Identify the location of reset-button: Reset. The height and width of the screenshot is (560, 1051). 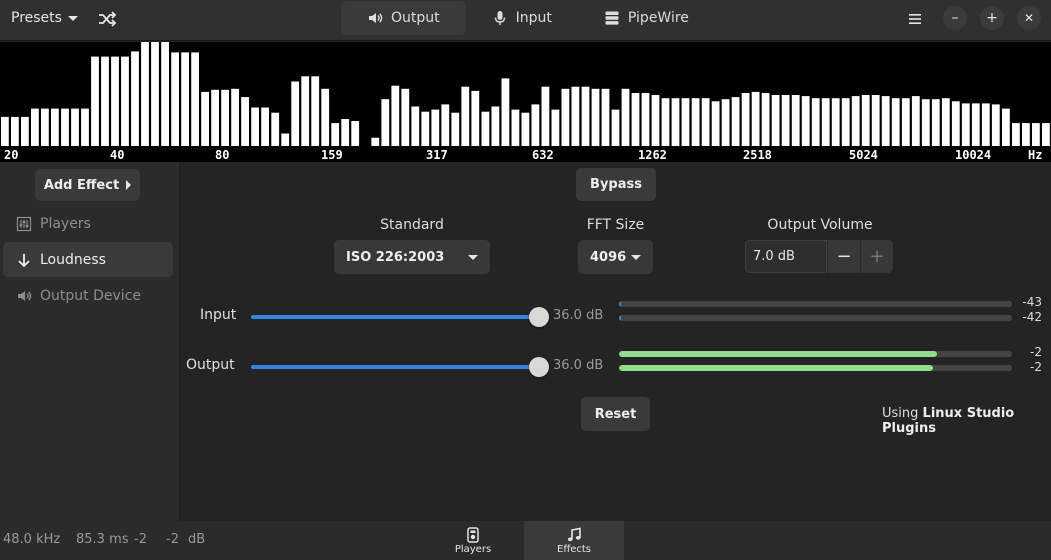
(615, 414).